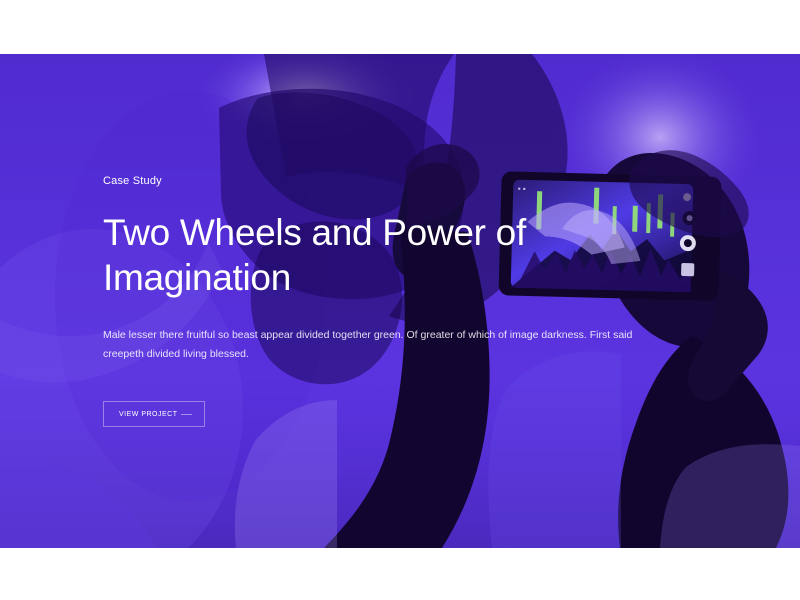  What do you see at coordinates (314, 255) in the screenshot?
I see `hero-title: Two Wheels and Power of Imagination` at bounding box center [314, 255].